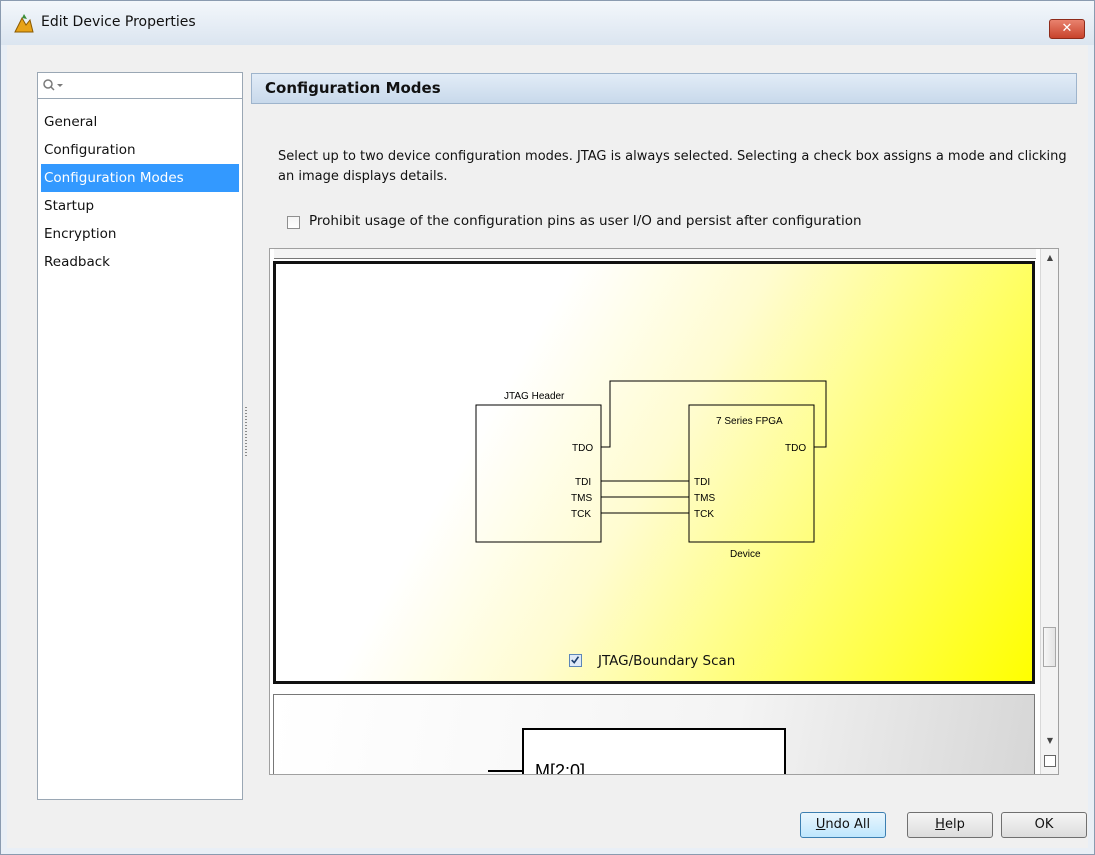 This screenshot has width=1095, height=855. I want to click on header-pin-tdo: TDO, so click(582, 448).